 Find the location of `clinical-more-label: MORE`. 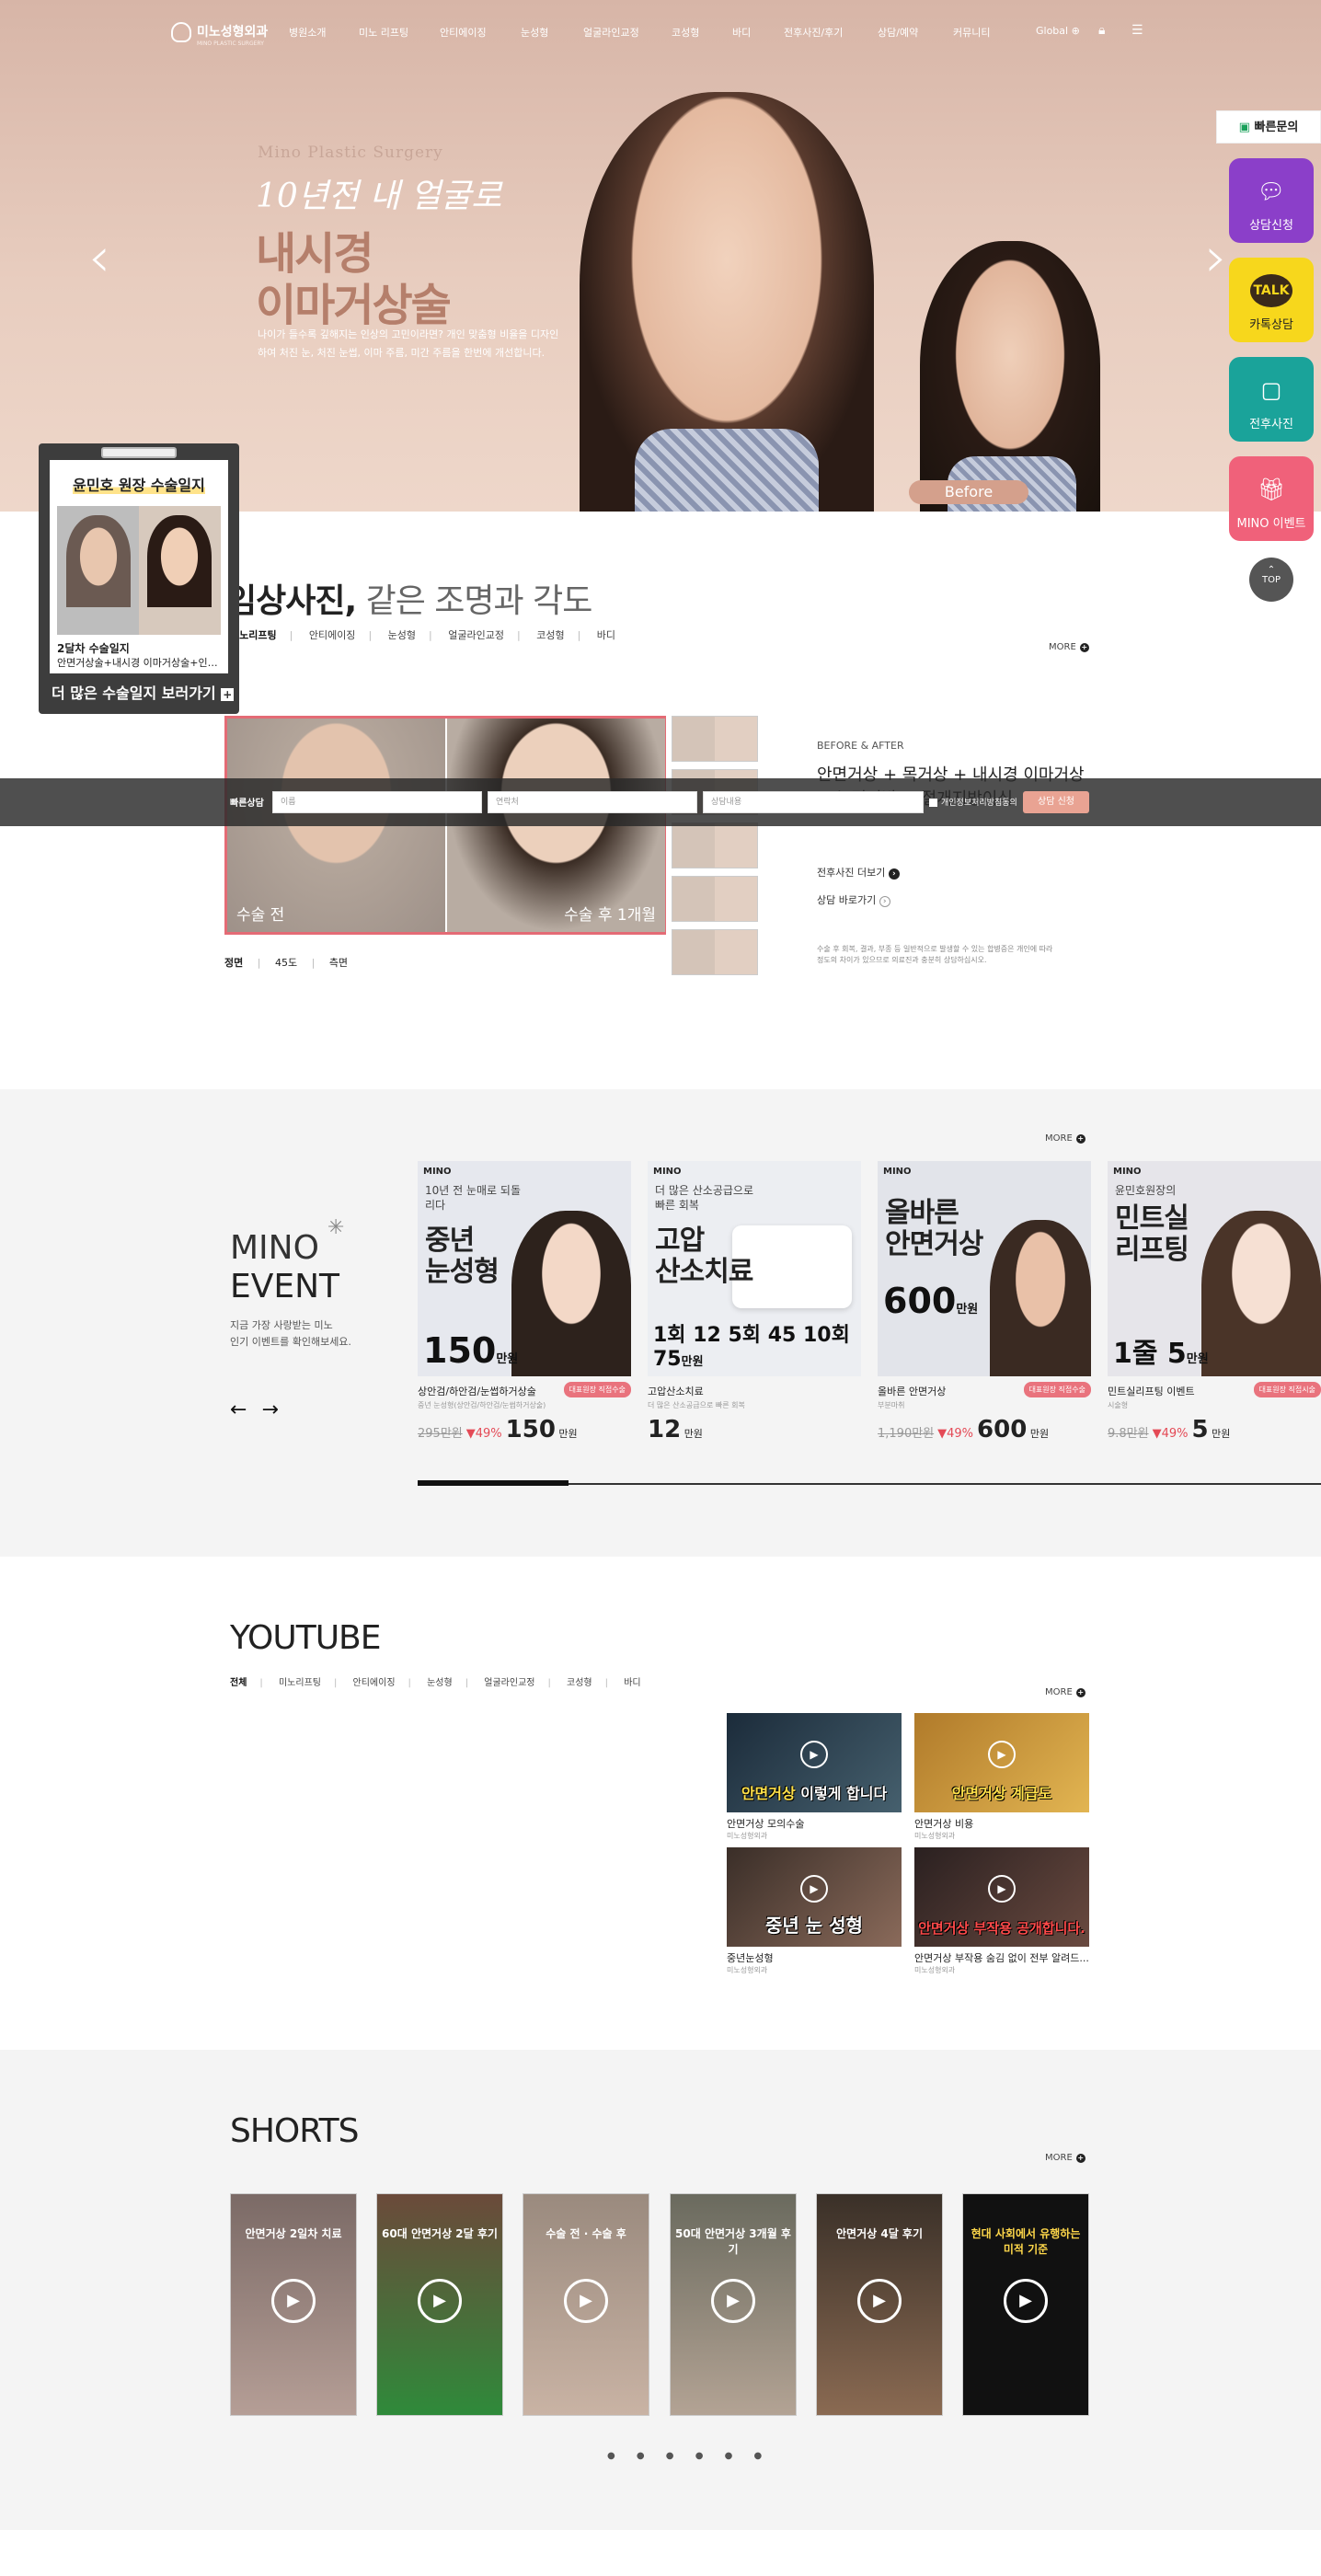

clinical-more-label: MORE is located at coordinates (1062, 647).